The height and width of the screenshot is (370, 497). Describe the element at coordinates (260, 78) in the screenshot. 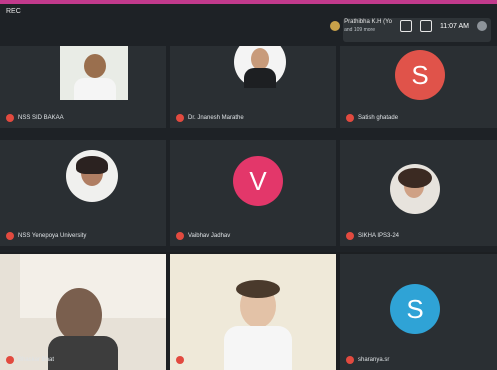

I see `participant-suit` at that location.